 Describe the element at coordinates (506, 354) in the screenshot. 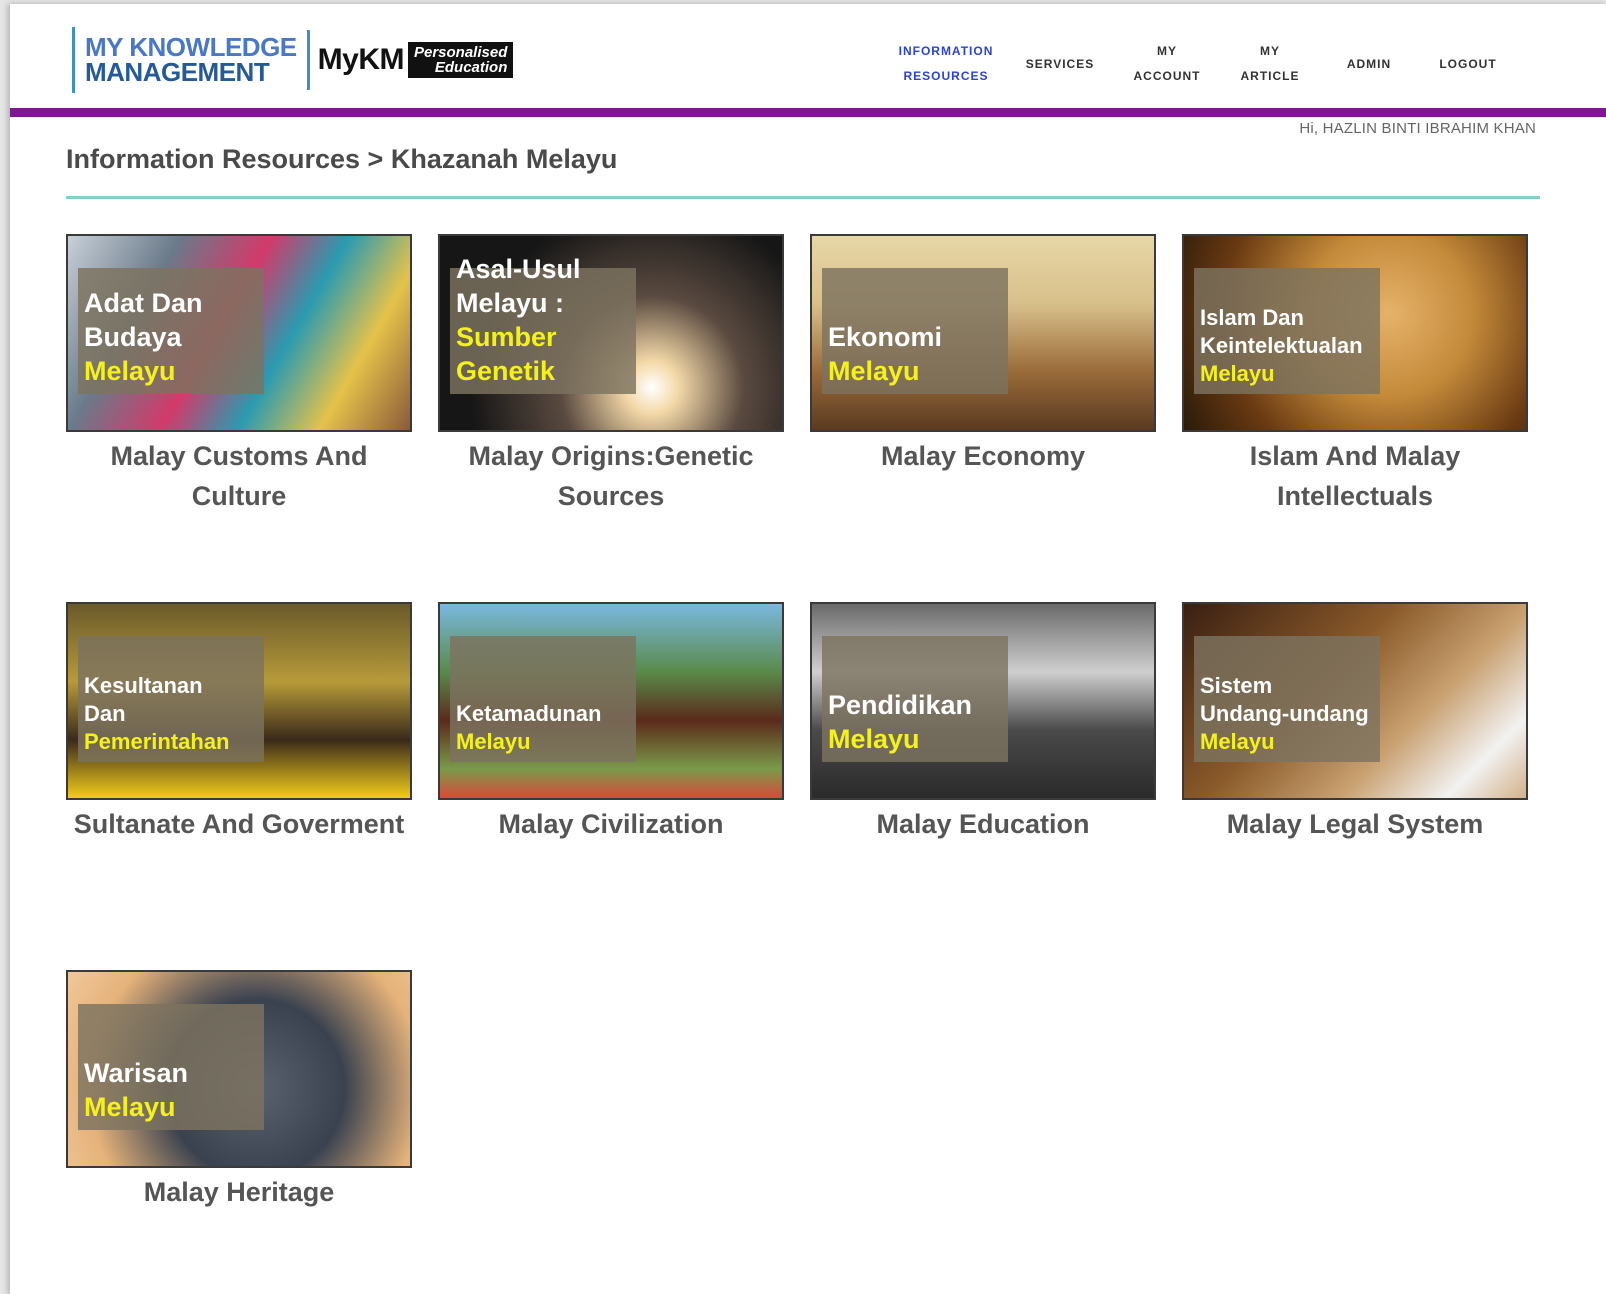

I see `overlay-highlight: Sumber Genetik` at that location.